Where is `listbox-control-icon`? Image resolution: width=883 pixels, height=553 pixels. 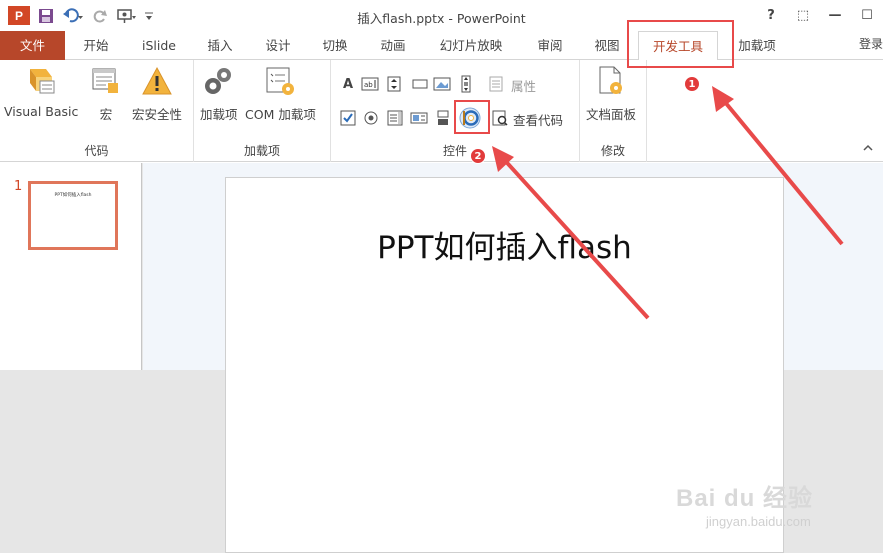 listbox-control-icon is located at coordinates (395, 118).